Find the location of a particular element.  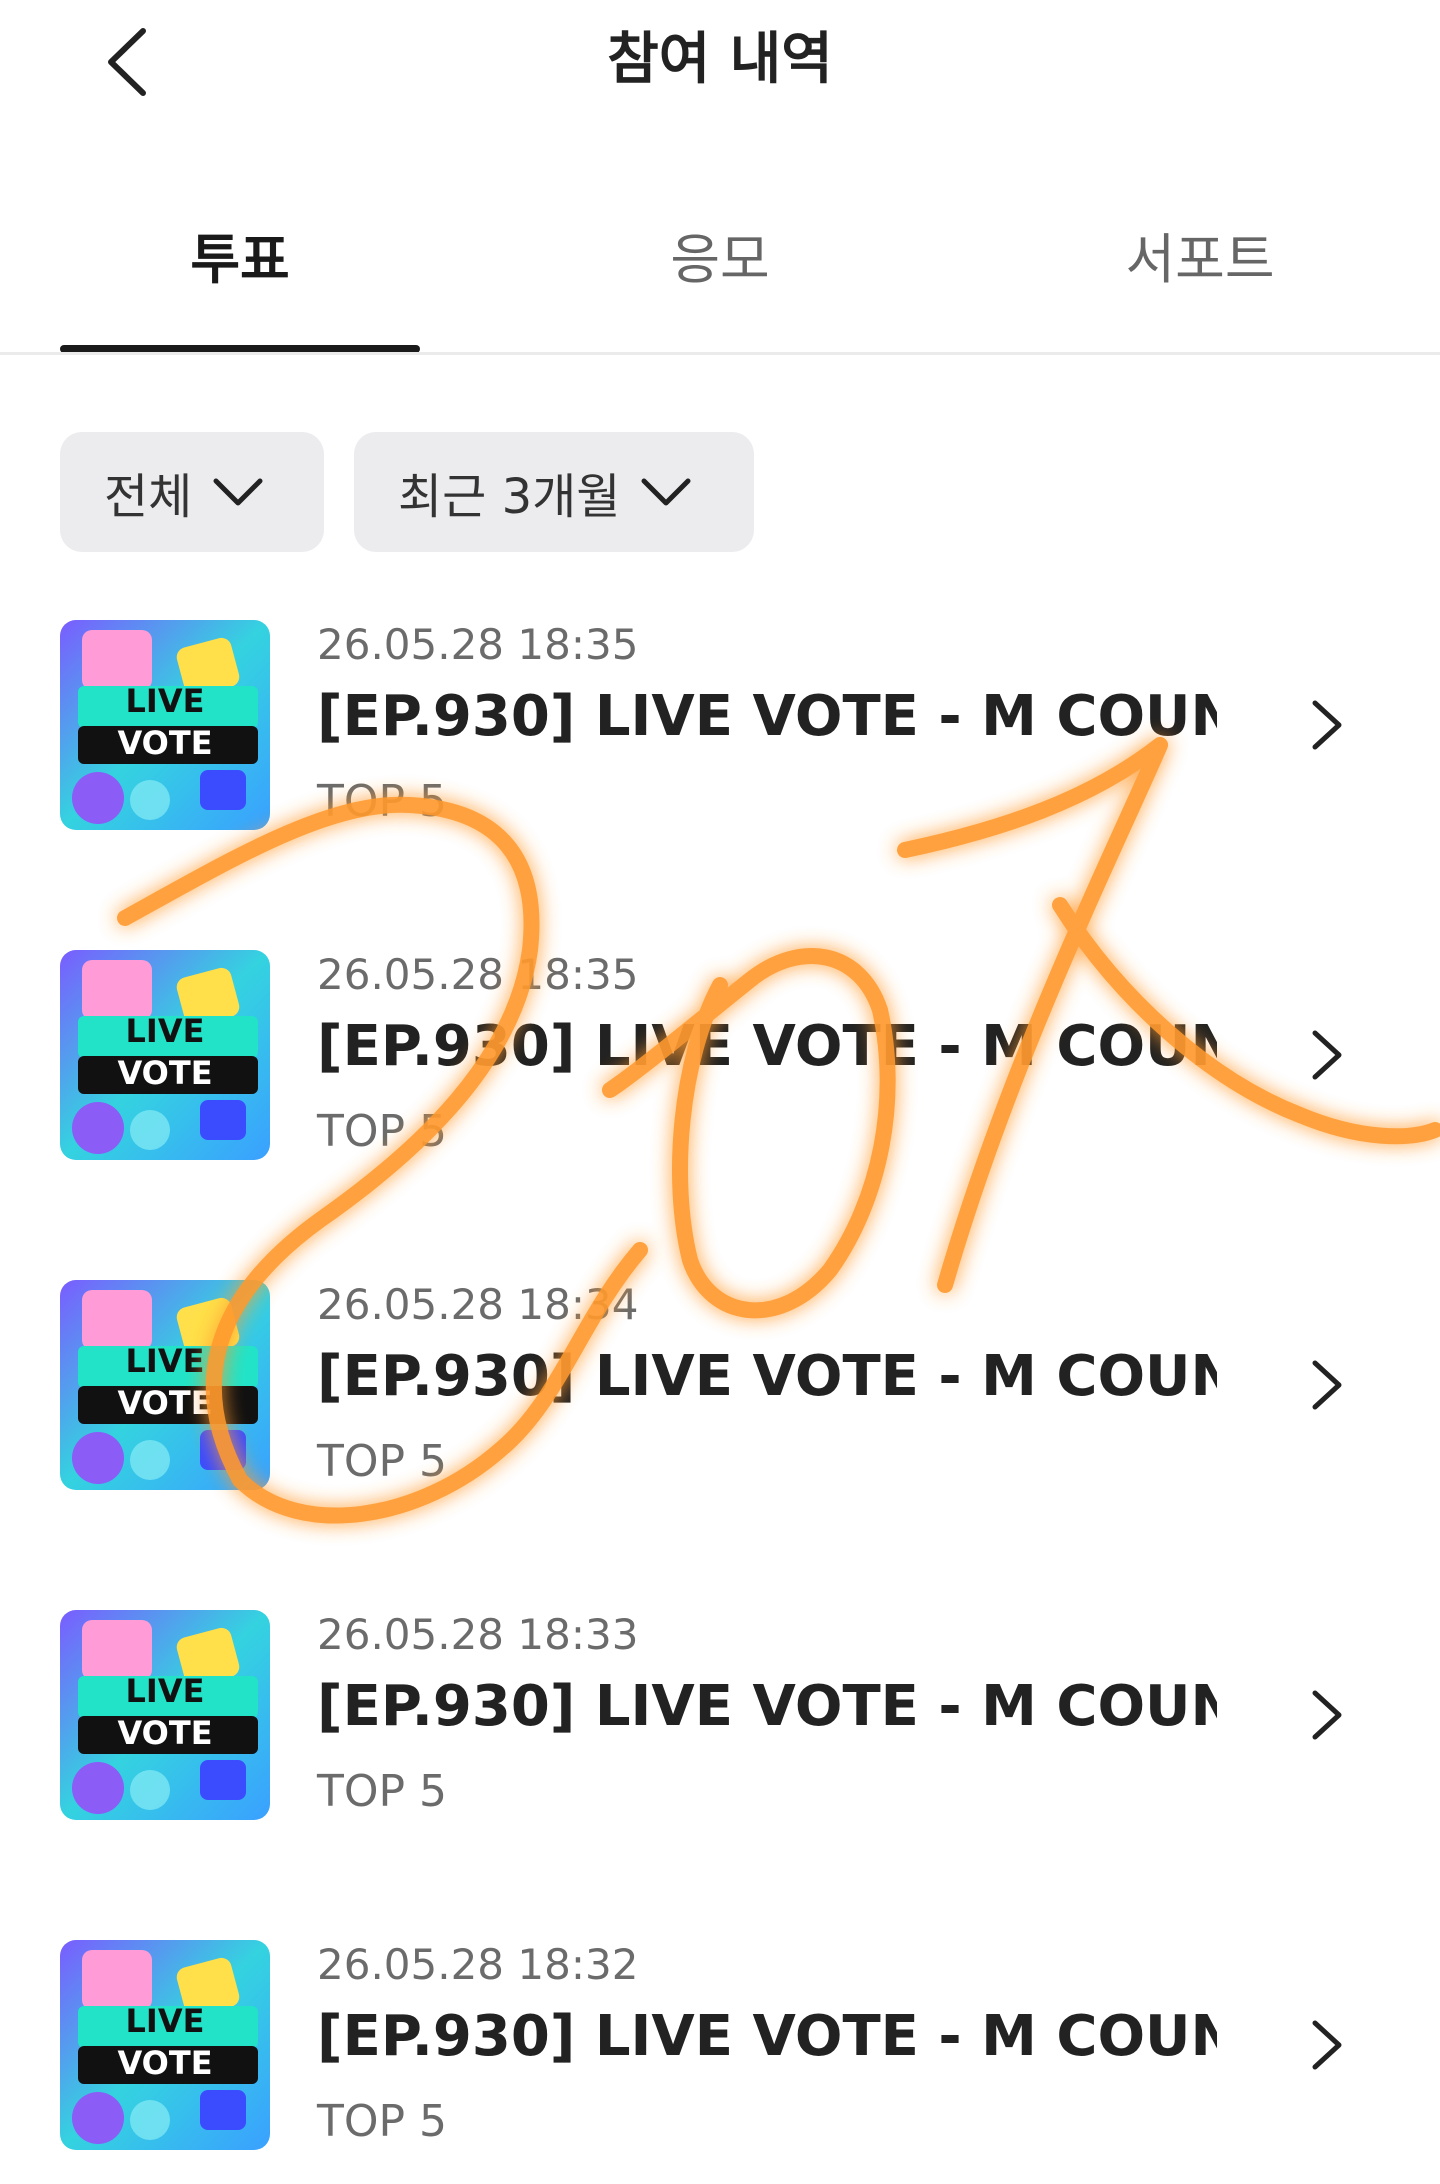

filter-bar: 전체 최근 3개월 is located at coordinates (407, 492).